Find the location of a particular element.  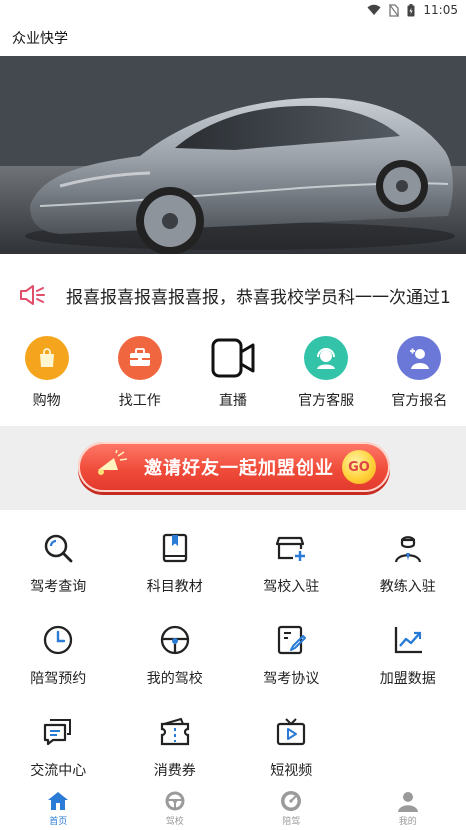

quick-actions: 购物 找工作 直播 官方客服 官方报名 is located at coordinates (233, 376).